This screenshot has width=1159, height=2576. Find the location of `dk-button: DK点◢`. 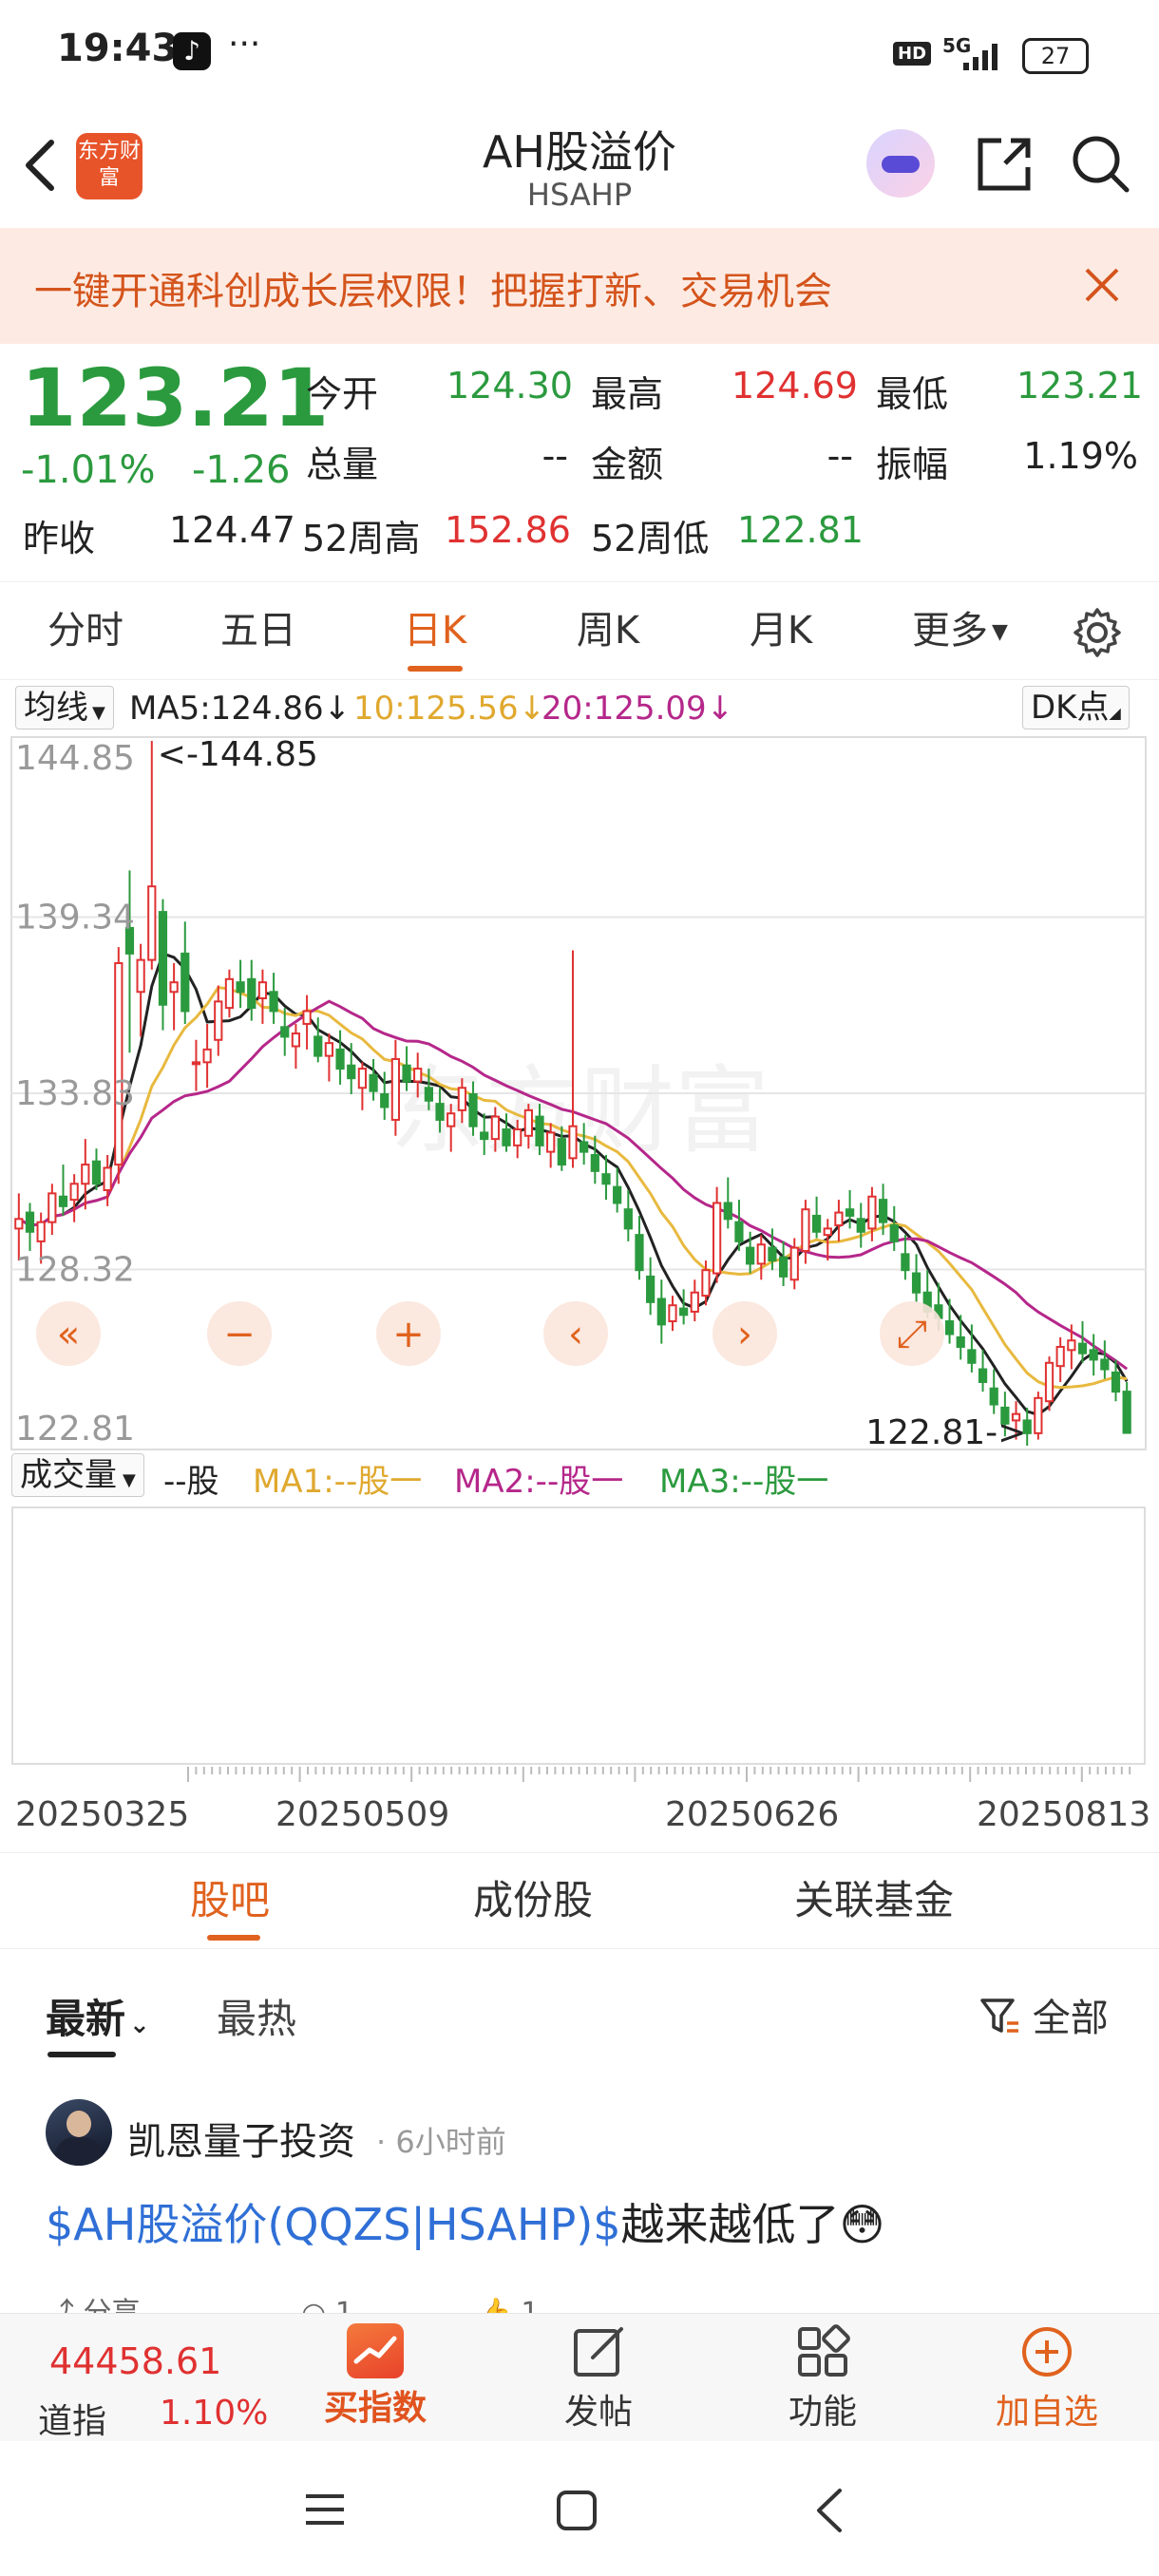

dk-button: DK点◢ is located at coordinates (1076, 707).